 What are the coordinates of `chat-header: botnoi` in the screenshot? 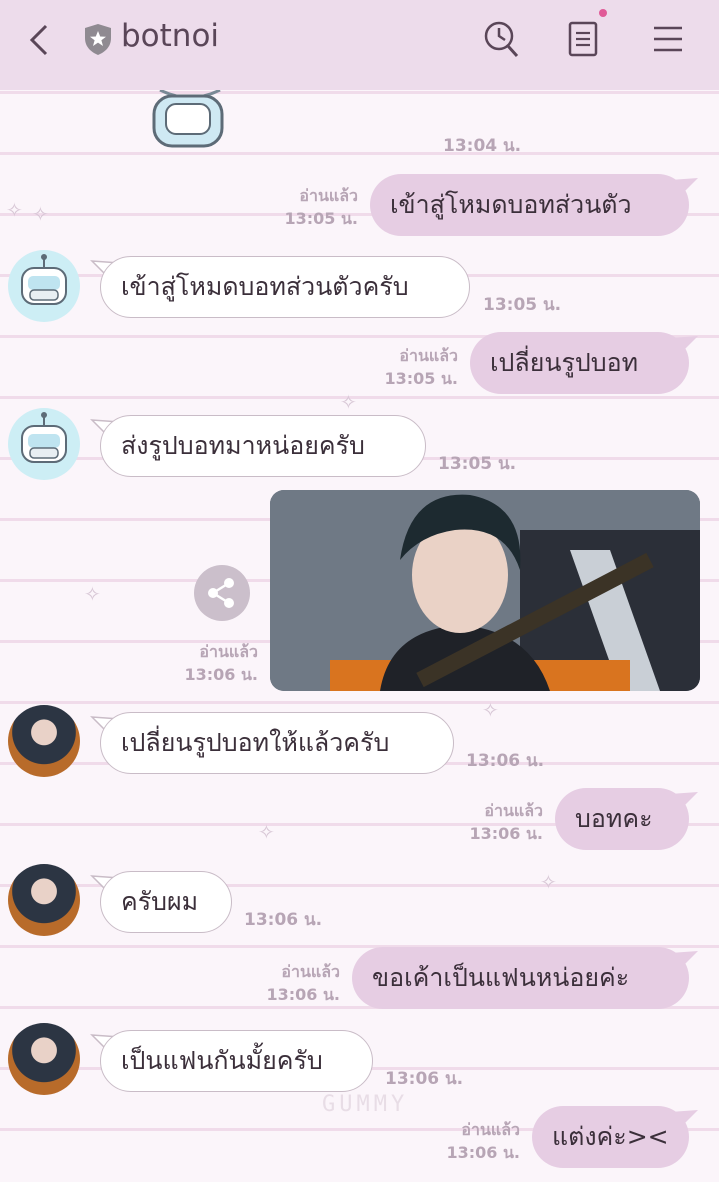 It's located at (359, 45).